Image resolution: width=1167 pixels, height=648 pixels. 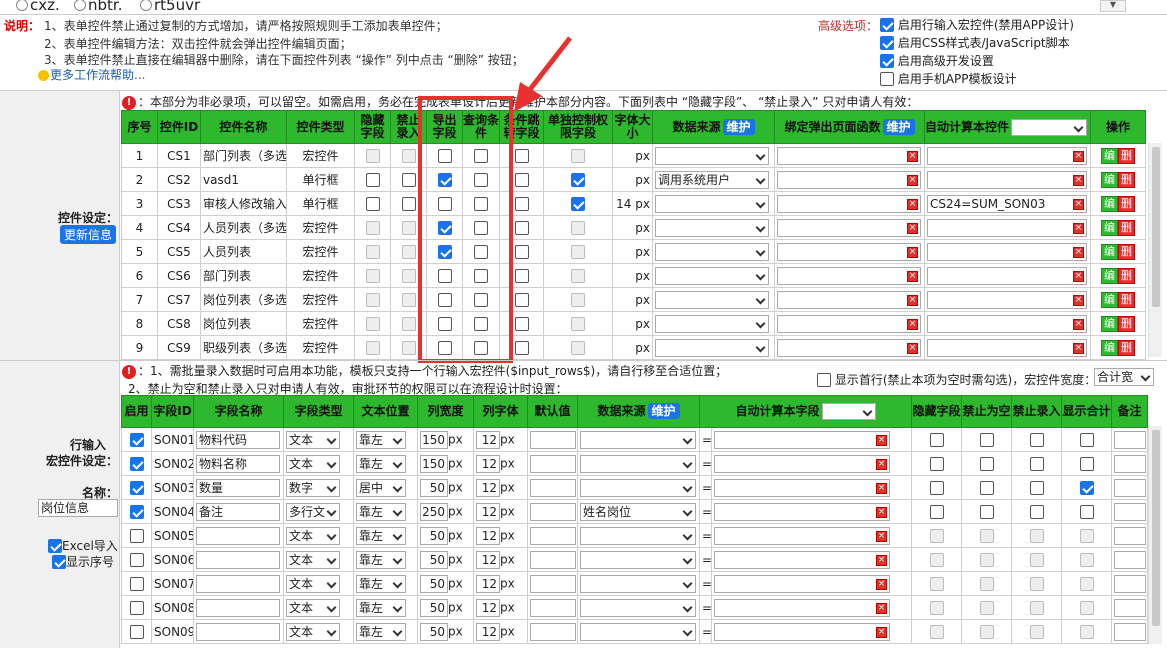 I want to click on field-name-input: 物料名称, so click(x=238, y=463).